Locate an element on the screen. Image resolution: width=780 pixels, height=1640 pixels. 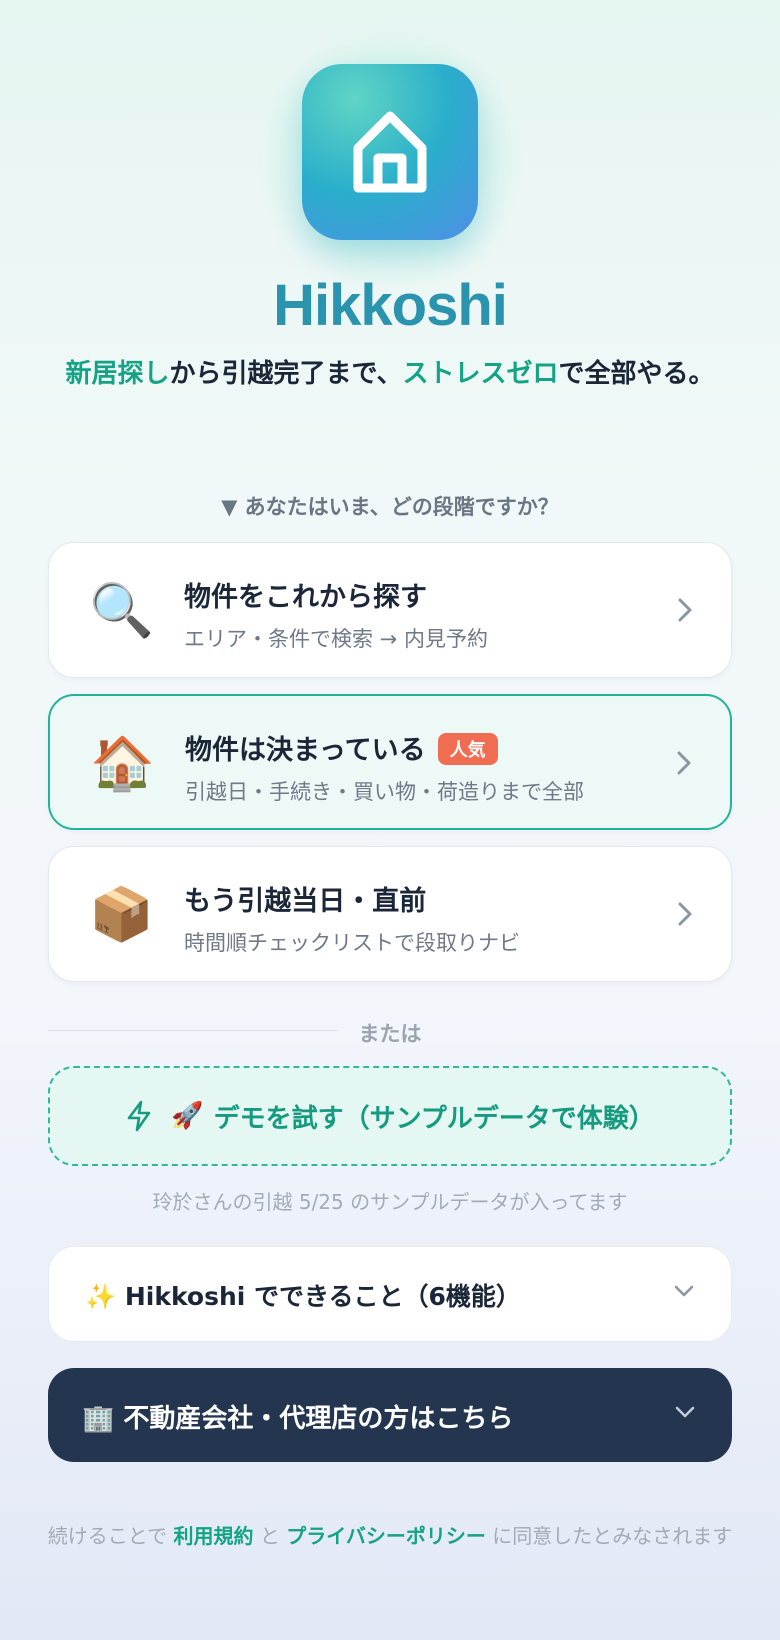
stage-subtitle: 時間順チェックリストで段取りナビ is located at coordinates (352, 943).